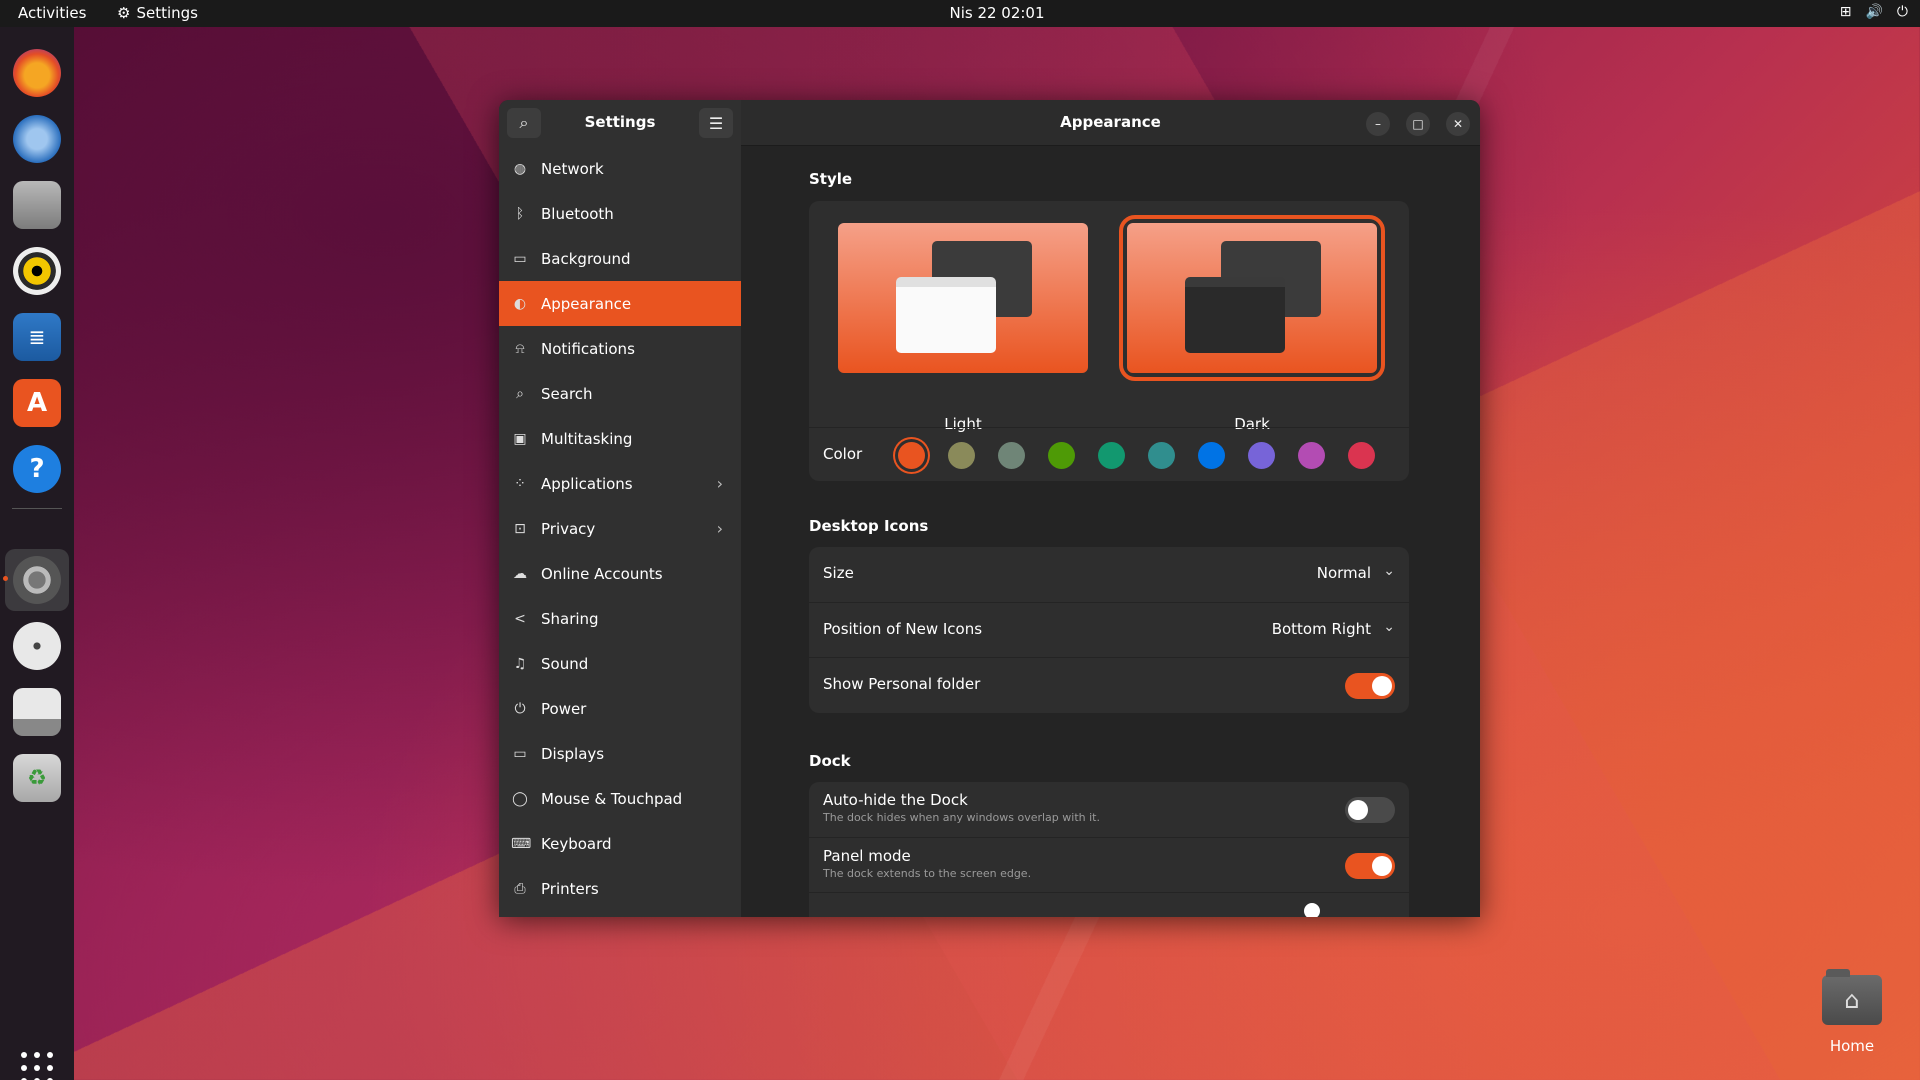  I want to click on top-bar: Activities ⚙ Settings Nis 22 02:01 ⊞ 🔊 ⏻, so click(960, 13).